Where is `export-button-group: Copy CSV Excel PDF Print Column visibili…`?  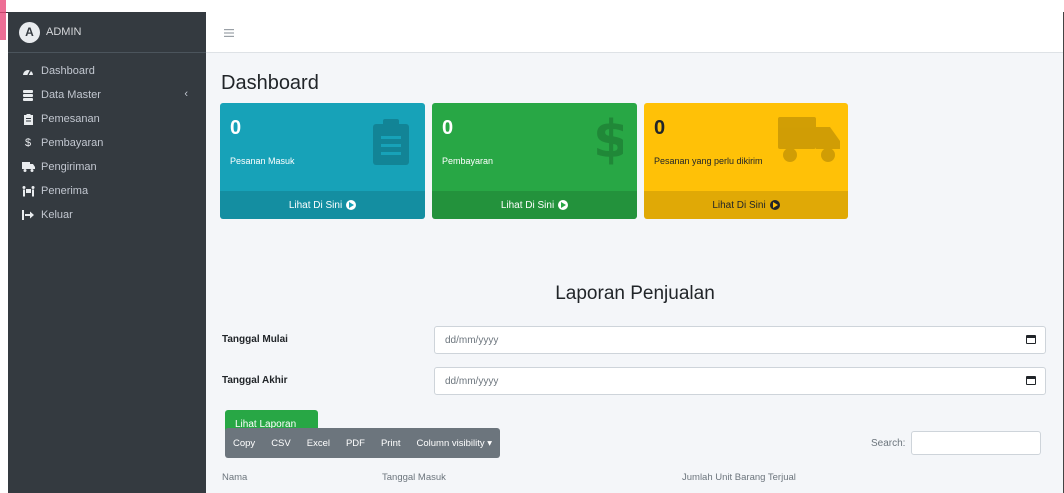
export-button-group: Copy CSV Excel PDF Print Column visibili… is located at coordinates (363, 443).